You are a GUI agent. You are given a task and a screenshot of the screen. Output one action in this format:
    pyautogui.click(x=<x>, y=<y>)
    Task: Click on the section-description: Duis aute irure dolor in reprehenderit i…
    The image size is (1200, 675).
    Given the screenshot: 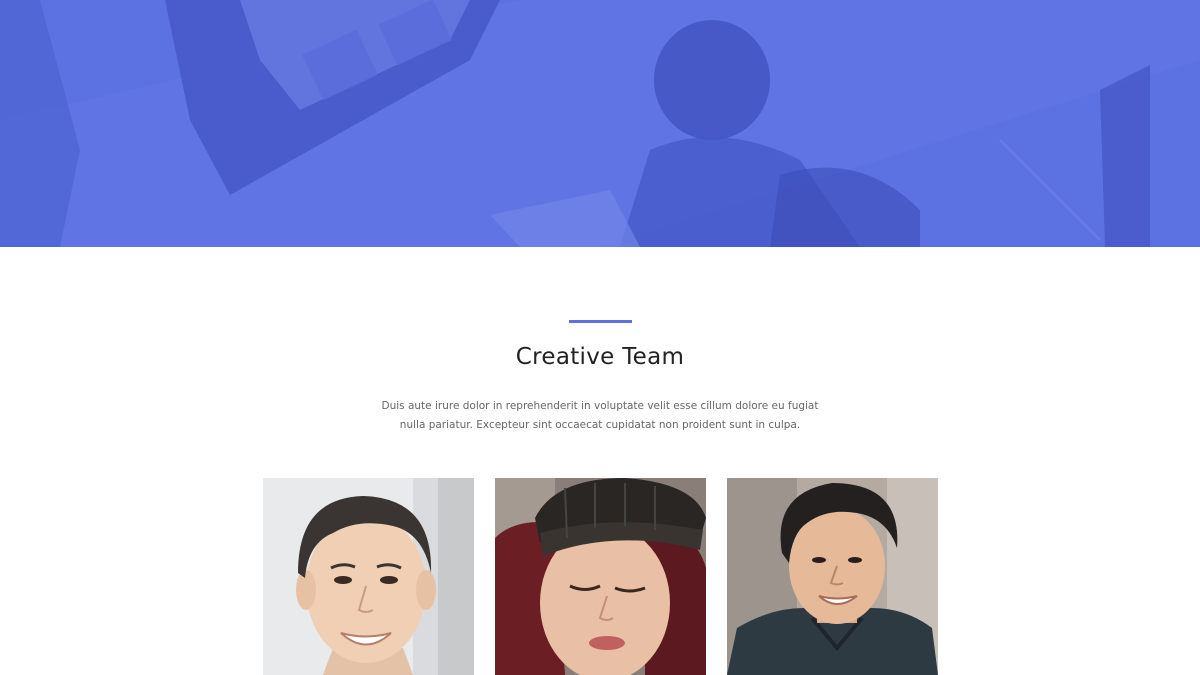 What is the action you would take?
    pyautogui.click(x=600, y=415)
    